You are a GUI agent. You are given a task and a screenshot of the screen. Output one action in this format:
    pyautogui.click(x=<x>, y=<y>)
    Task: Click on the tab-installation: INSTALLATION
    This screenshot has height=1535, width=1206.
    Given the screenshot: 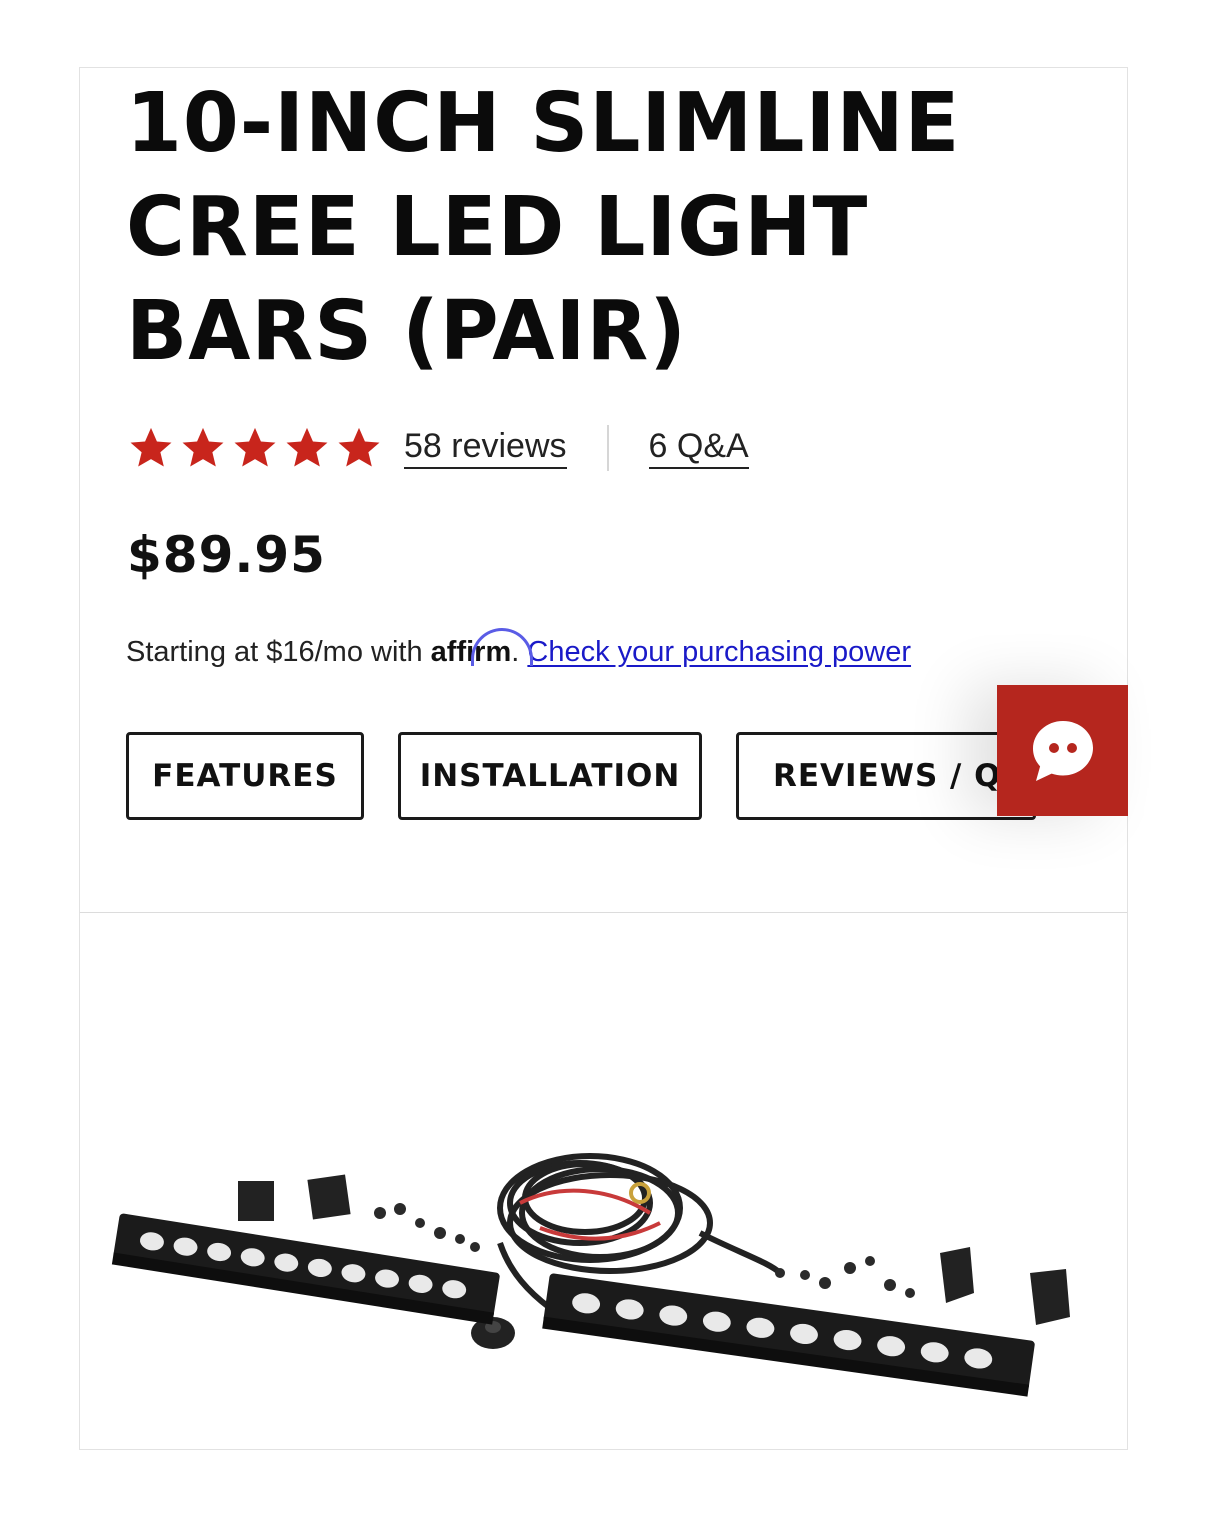 What is the action you would take?
    pyautogui.click(x=550, y=776)
    